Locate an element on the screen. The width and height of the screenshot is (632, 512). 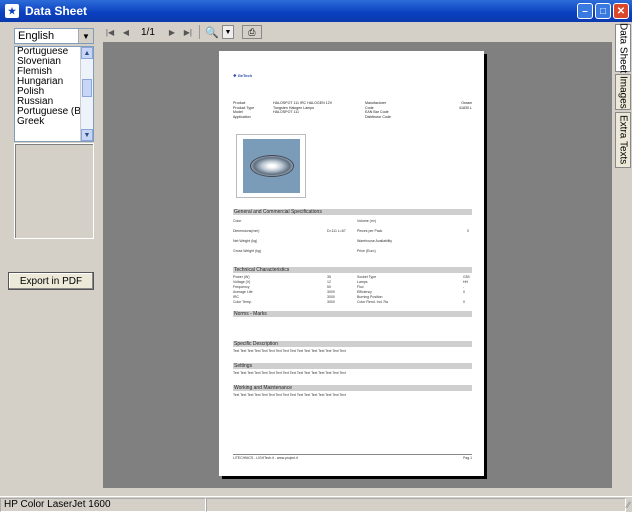
maximize-button: □ is located at coordinates (603, 11).